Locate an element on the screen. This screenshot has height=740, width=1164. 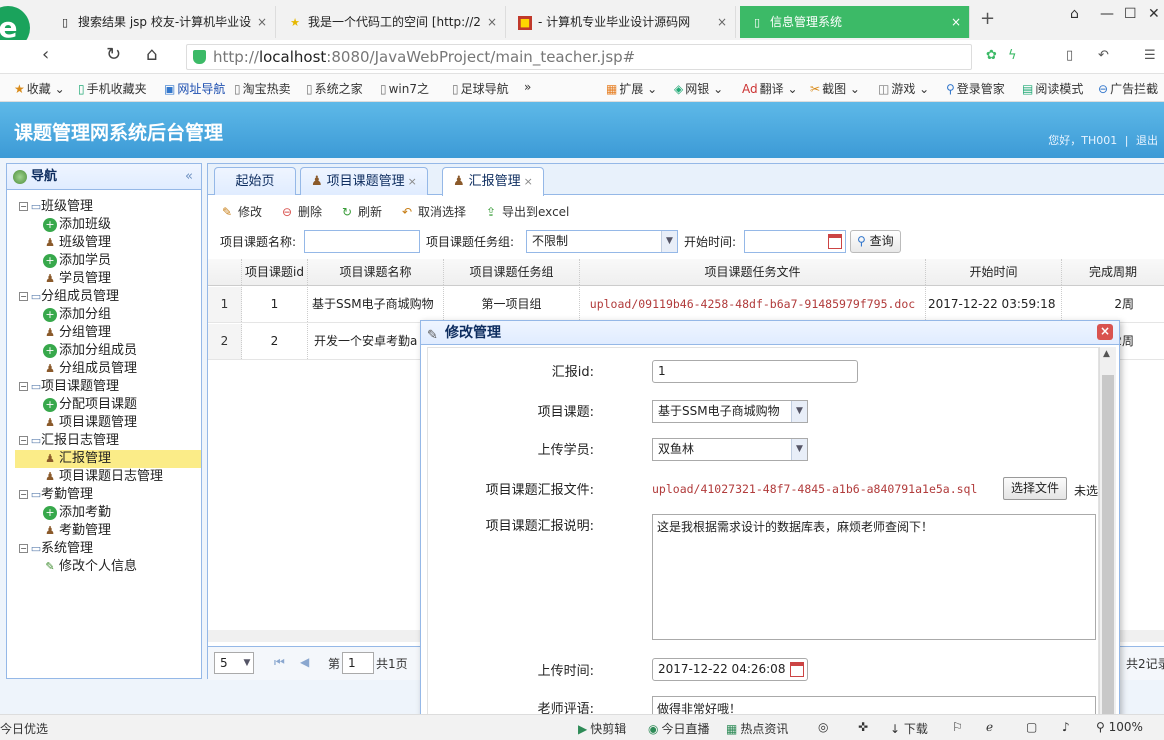
column-header: 项目课题任务文件 is located at coordinates (753, 272).